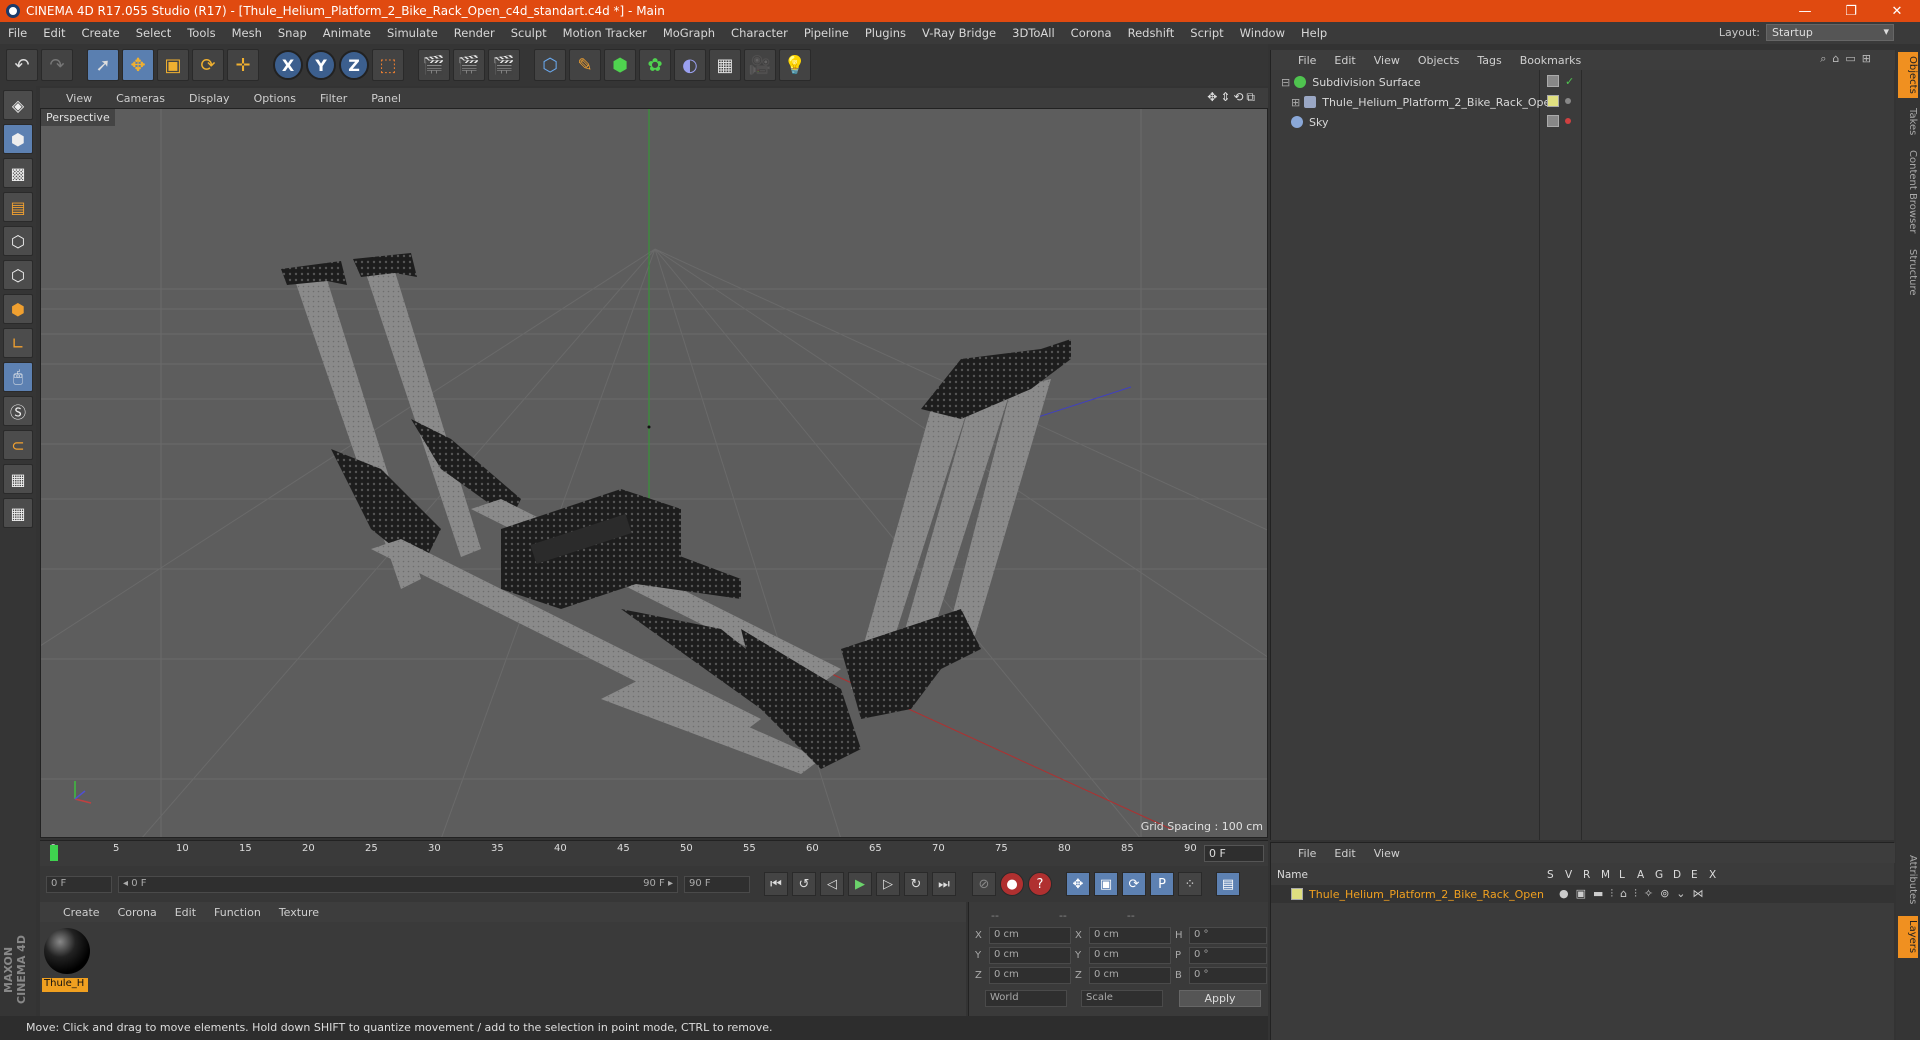 The width and height of the screenshot is (1920, 1040). Describe the element at coordinates (1897, 11) in the screenshot. I see `close-button: ✕` at that location.